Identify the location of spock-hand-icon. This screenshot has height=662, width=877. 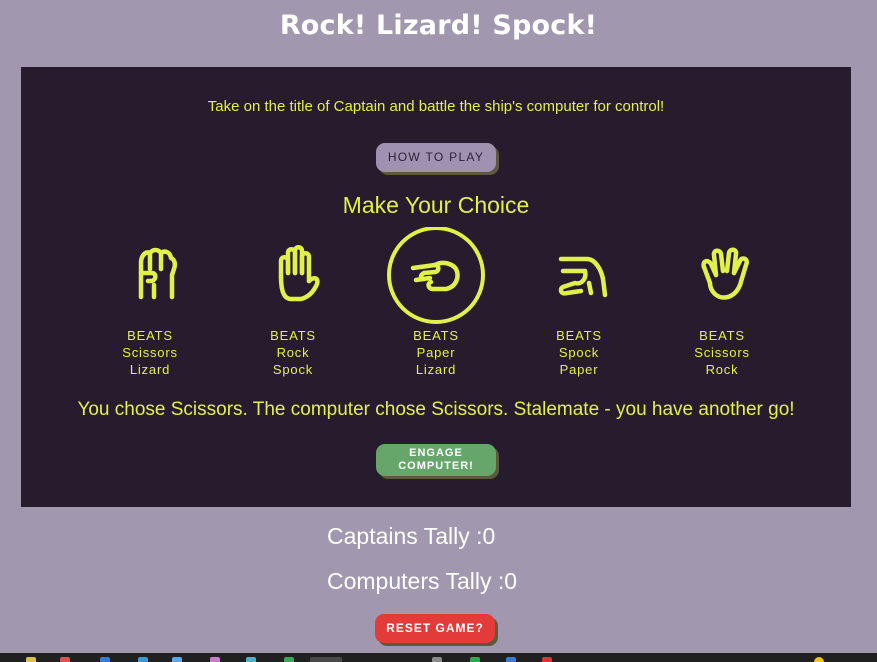
(725, 273).